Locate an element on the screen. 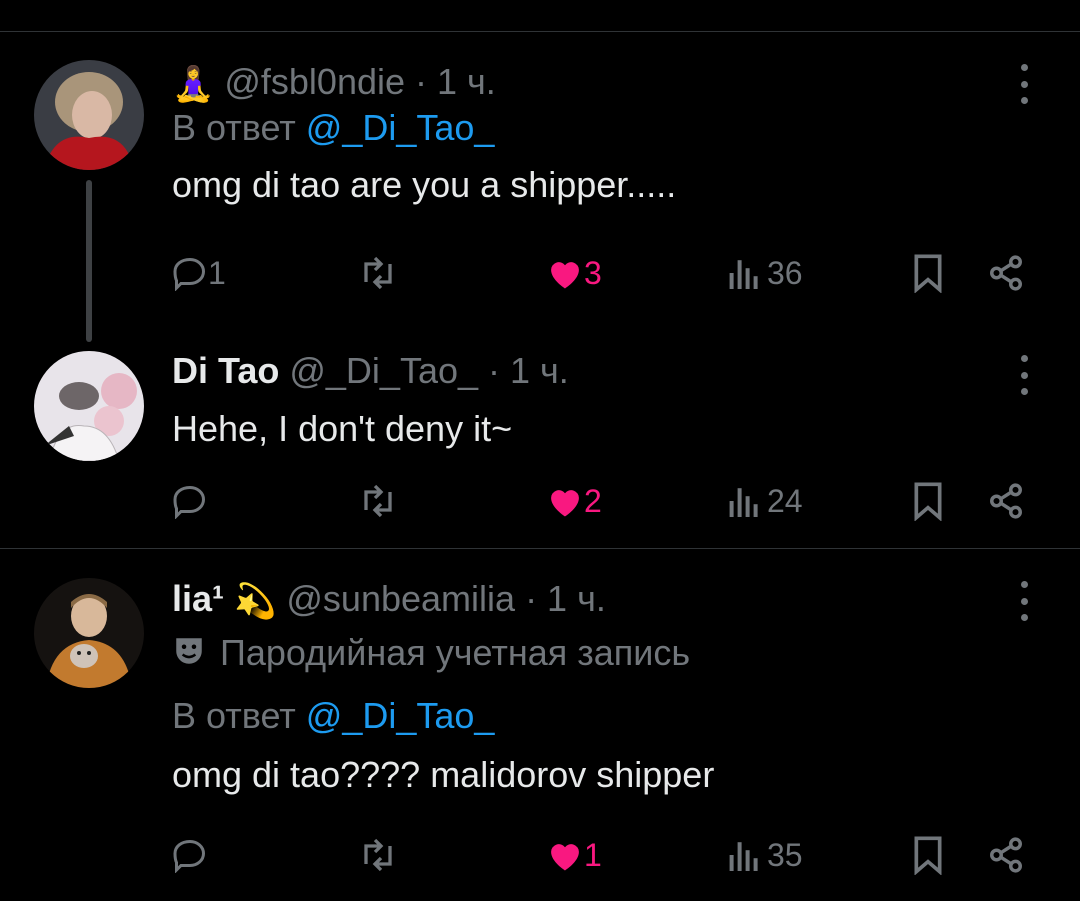  tweet-text: omg di tao???? malidorov shipper is located at coordinates (443, 774).